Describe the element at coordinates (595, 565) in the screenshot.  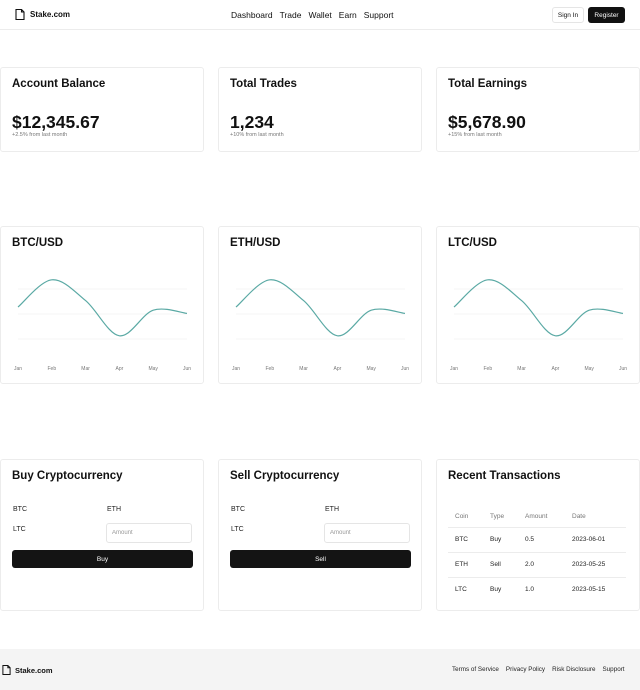
I see `cell-date: 2023-05-25` at that location.